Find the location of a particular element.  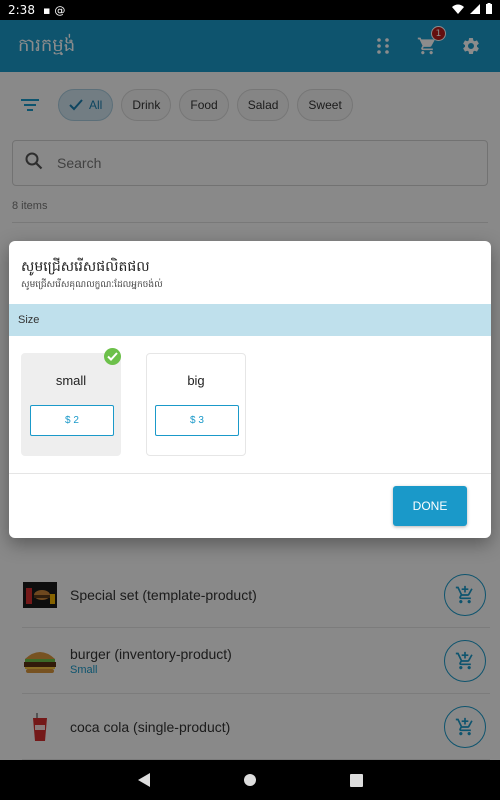

status-bar: 2:38 ▪ @ is located at coordinates (250, 10).